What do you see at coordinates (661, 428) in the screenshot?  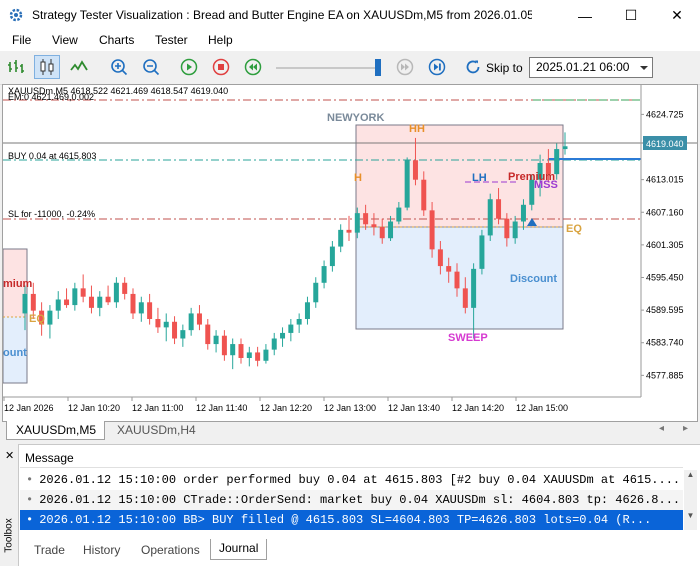 I see `tab-scroll-left-icon: ◂` at bounding box center [661, 428].